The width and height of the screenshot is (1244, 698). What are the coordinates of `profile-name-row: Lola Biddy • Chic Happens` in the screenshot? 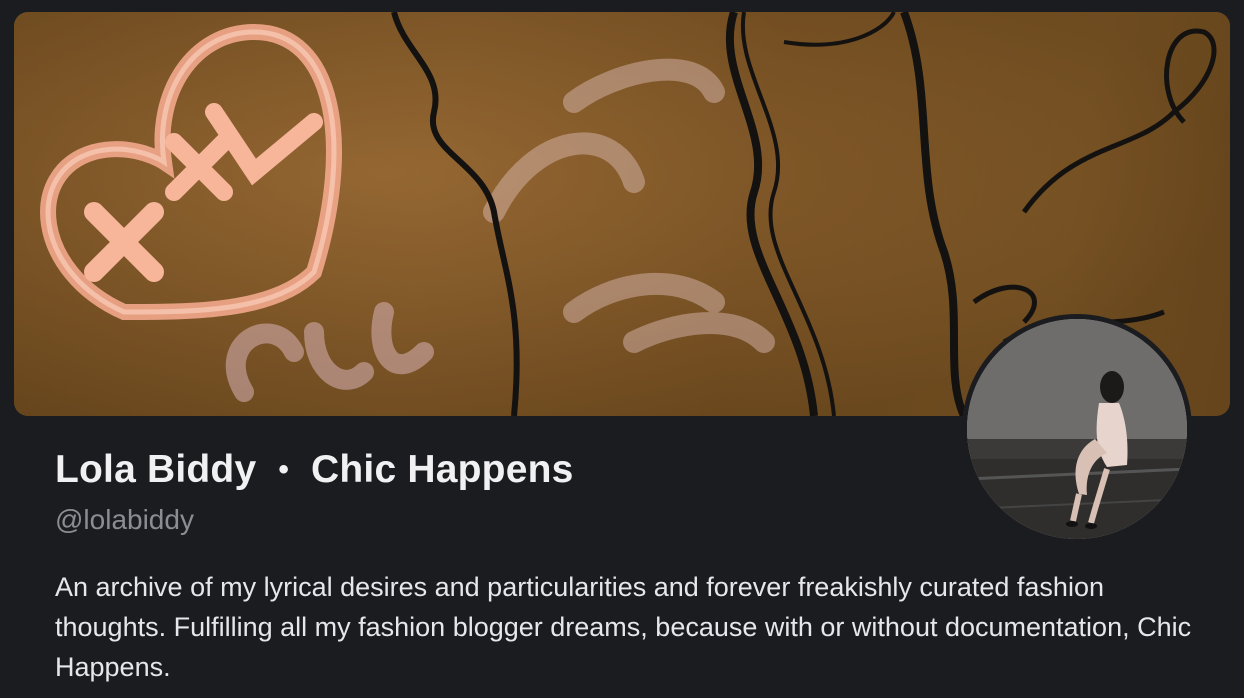 It's located at (314, 470).